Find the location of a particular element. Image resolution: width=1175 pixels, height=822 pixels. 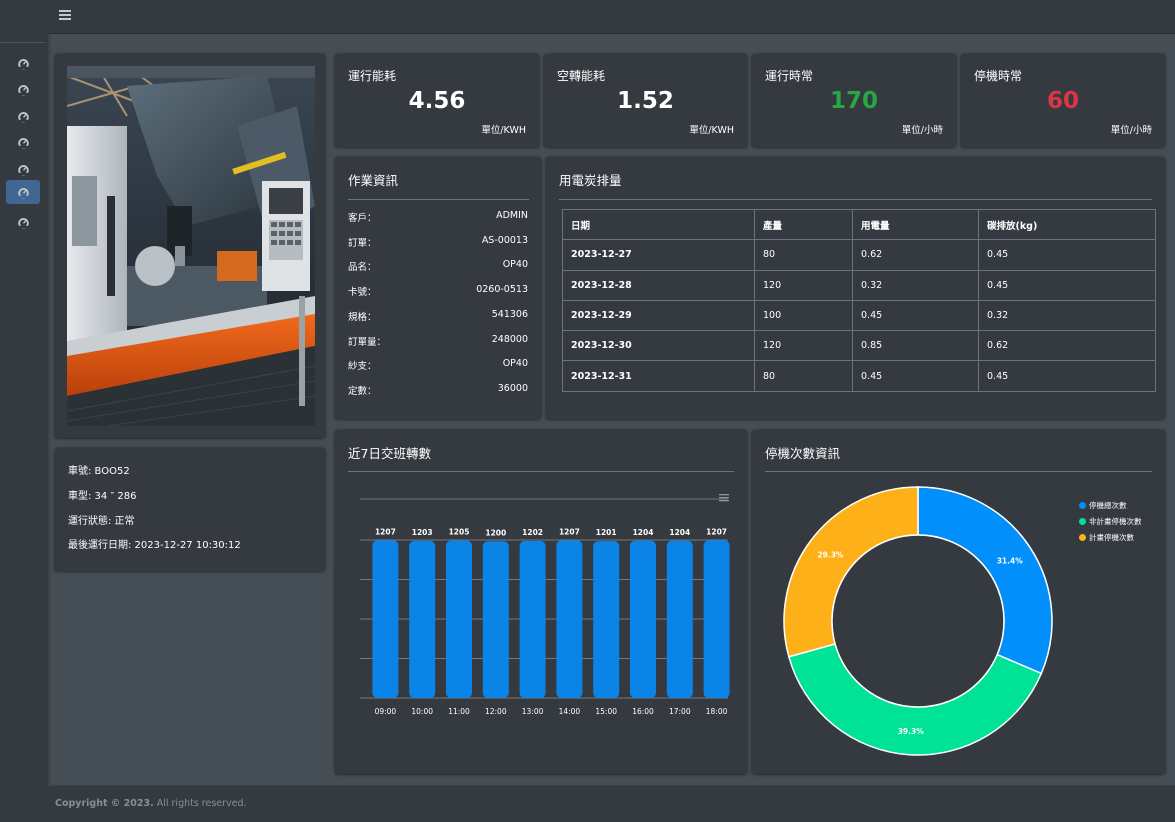

table-row: 2023-12-31 80 0.45 0.45 is located at coordinates (859, 376).